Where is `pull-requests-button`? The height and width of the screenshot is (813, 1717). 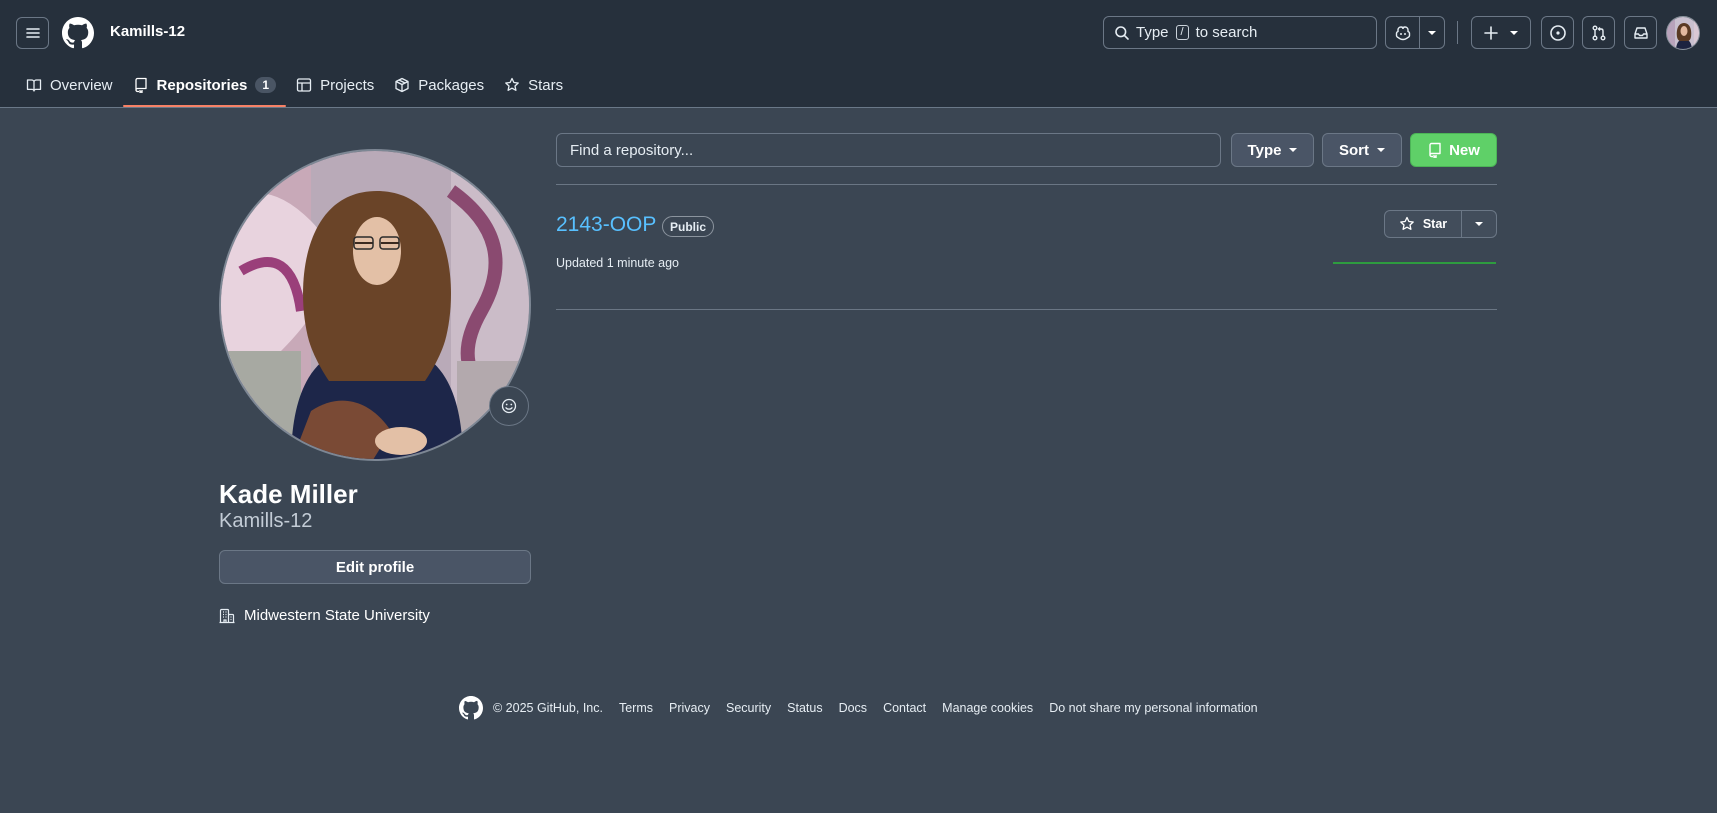
pull-requests-button is located at coordinates (1598, 32).